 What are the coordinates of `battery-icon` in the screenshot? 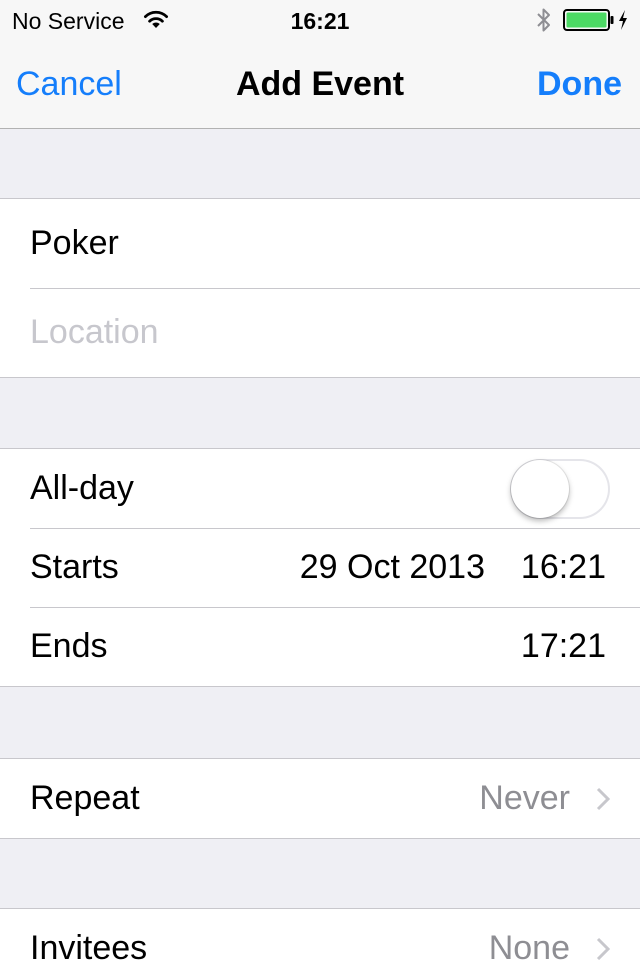 It's located at (588, 20).